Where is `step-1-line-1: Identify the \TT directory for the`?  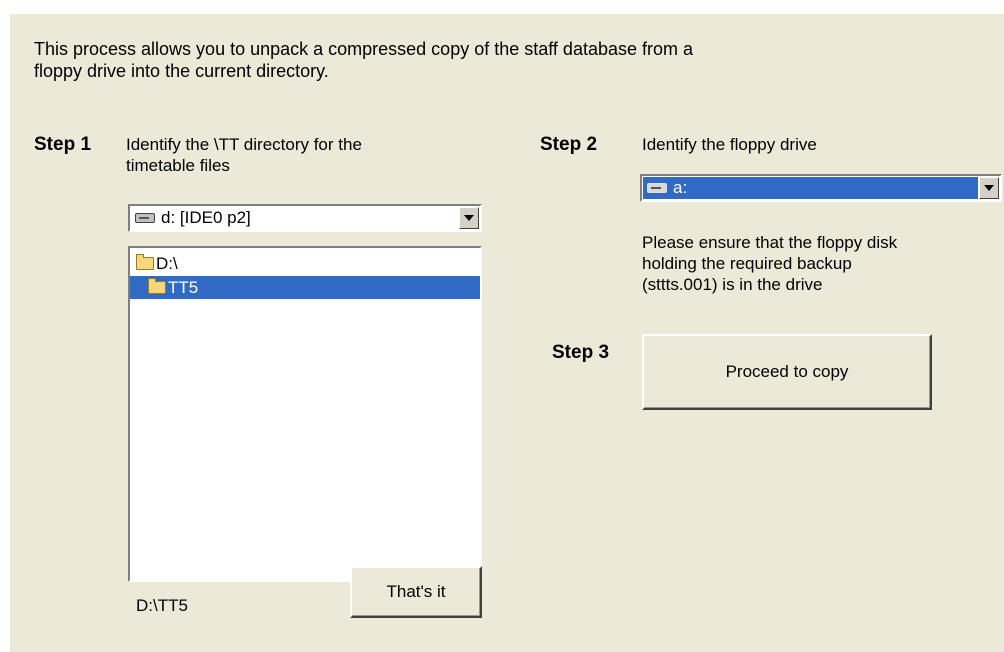
step-1-line-1: Identify the \TT directory for the is located at coordinates (244, 144).